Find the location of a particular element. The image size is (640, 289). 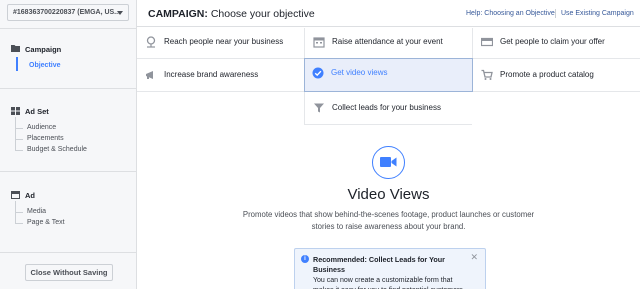

sidebar-item-budget-schedule: Budget & Schedule is located at coordinates (57, 149).